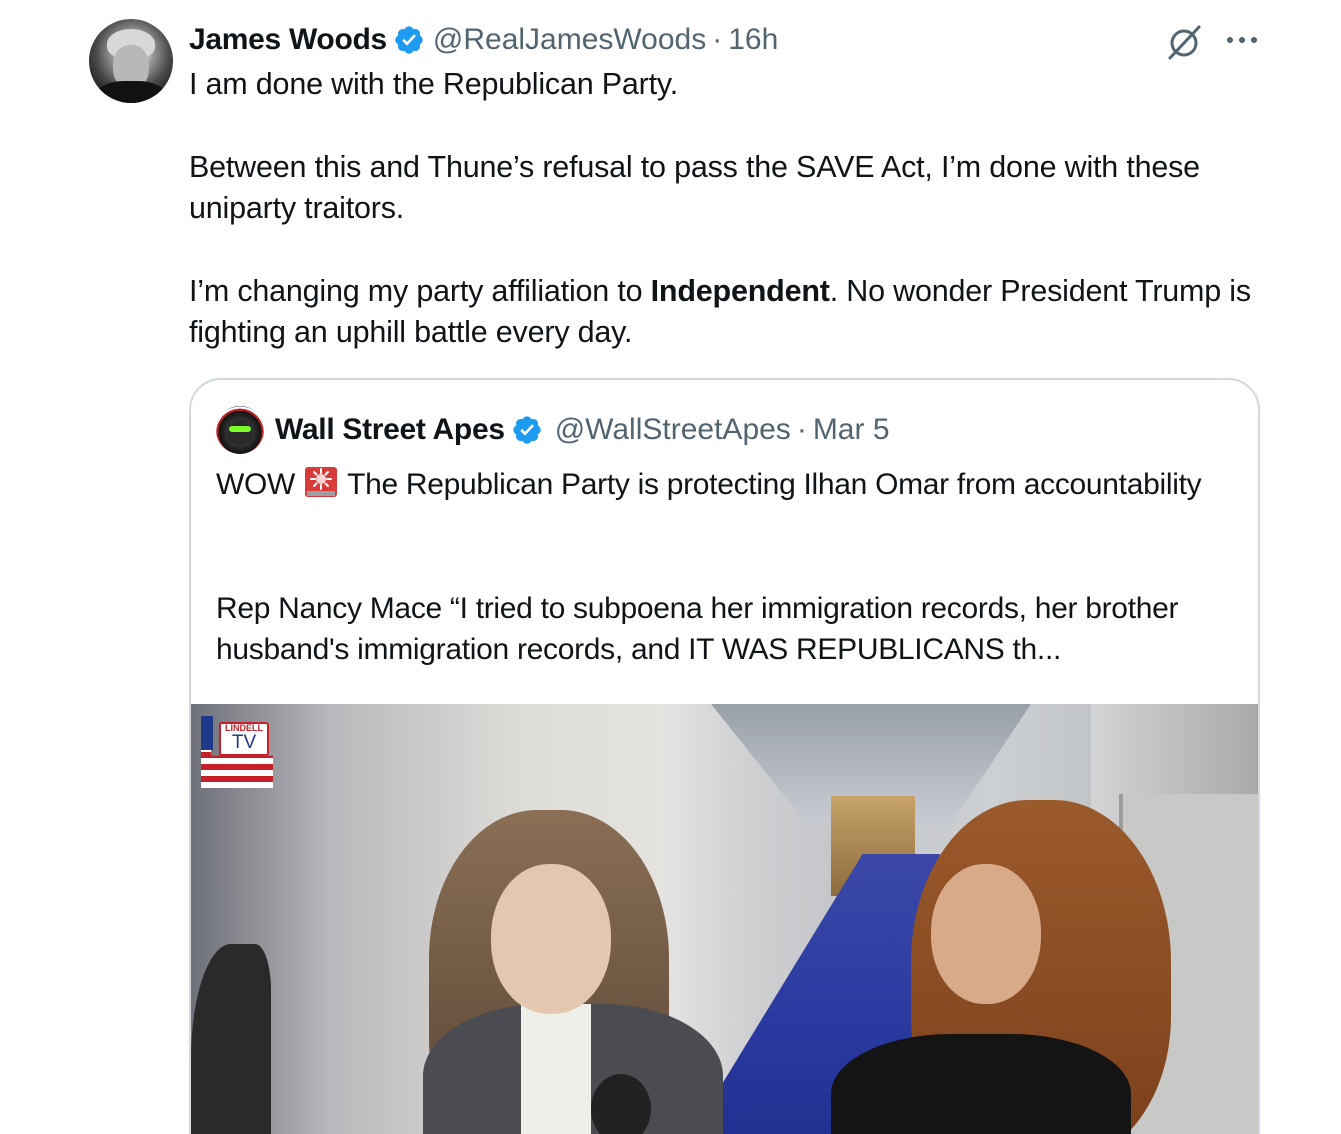 This screenshot has width=1341, height=1134. I want to click on quoted-text-wow: WOW, so click(256, 484).